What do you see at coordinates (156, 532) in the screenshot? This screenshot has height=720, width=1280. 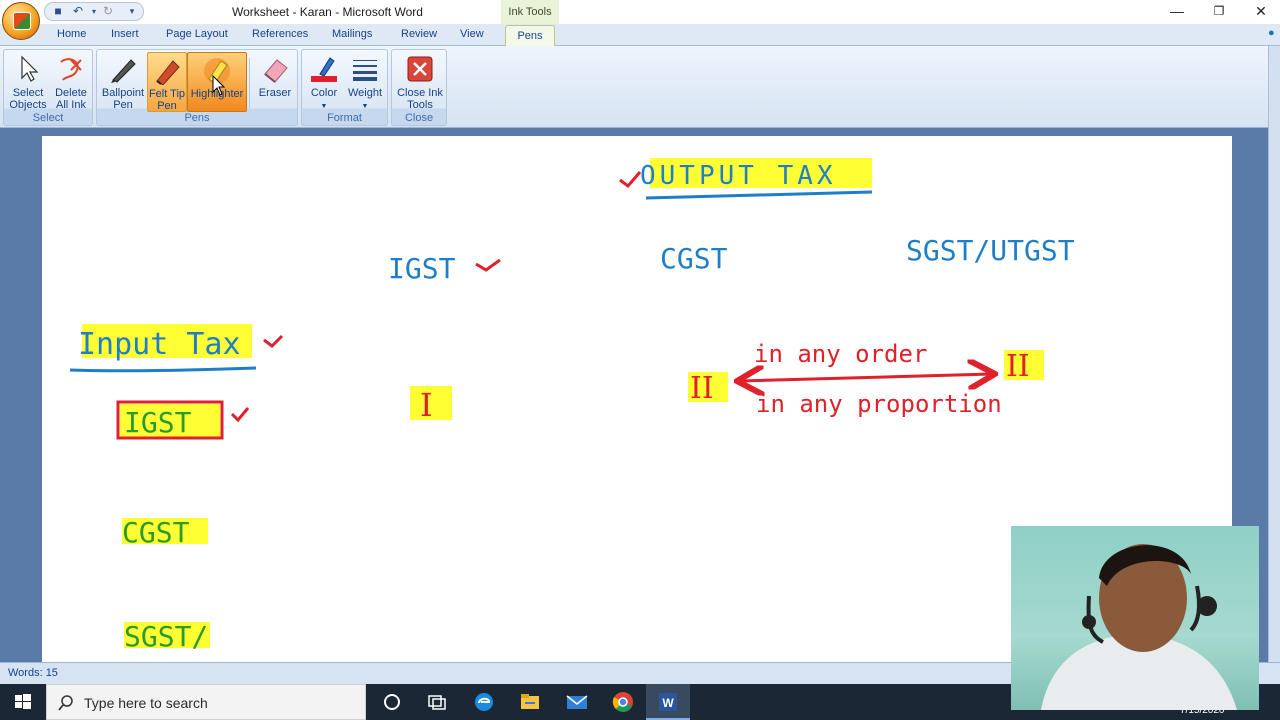 I see `cgst-left-text: CGST` at bounding box center [156, 532].